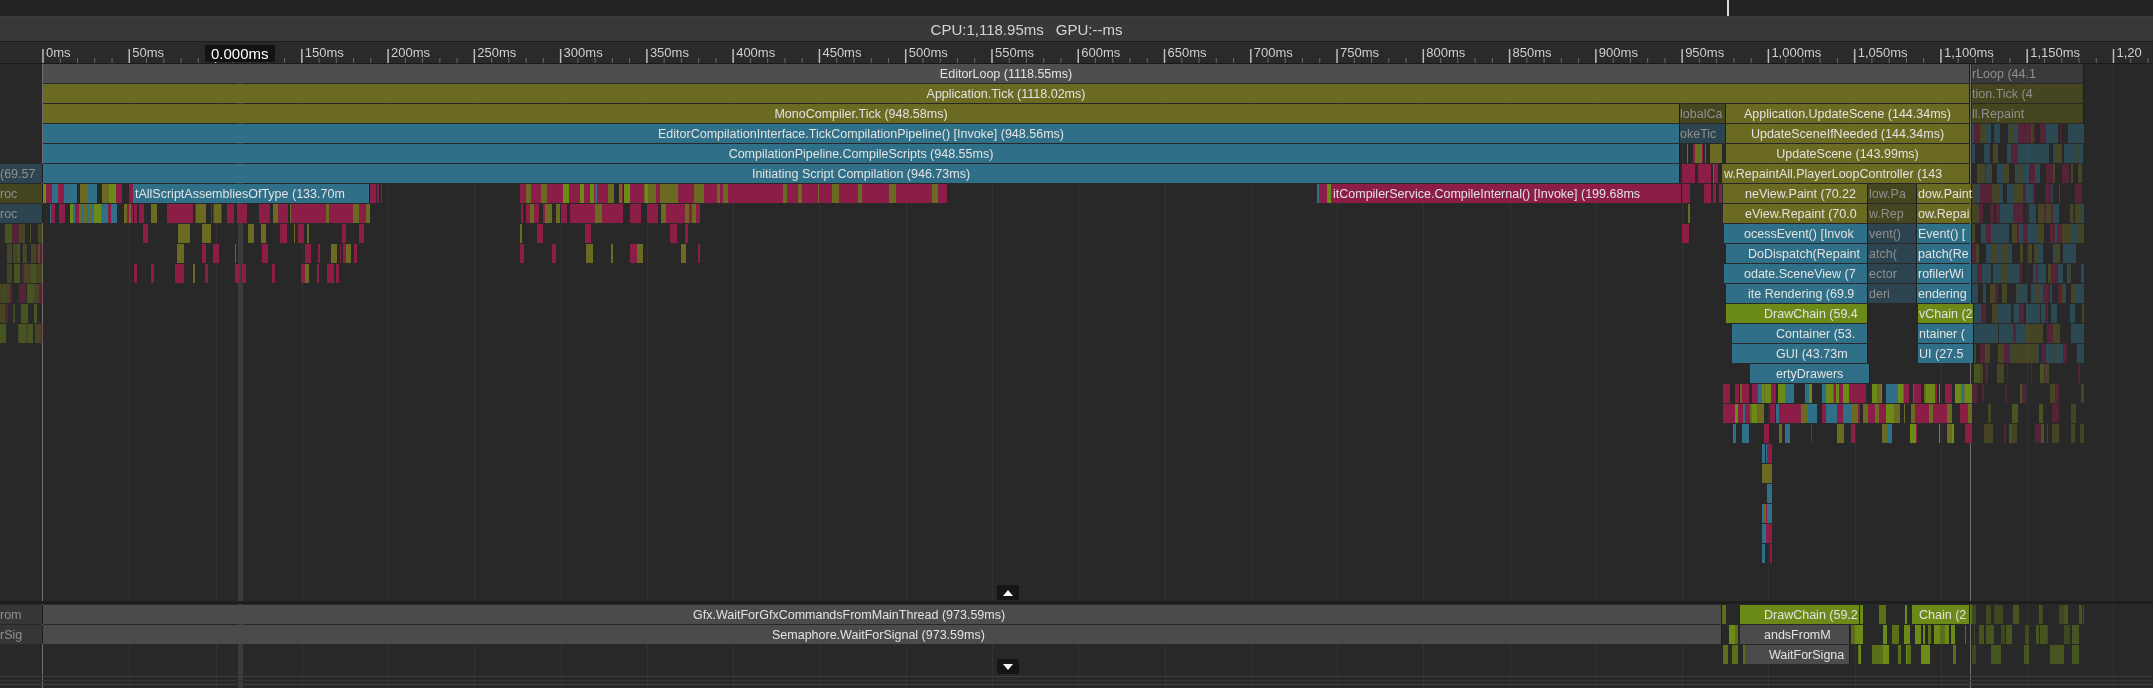  Describe the element at coordinates (21, 634) in the screenshot. I see `sample-bar: rSig` at that location.